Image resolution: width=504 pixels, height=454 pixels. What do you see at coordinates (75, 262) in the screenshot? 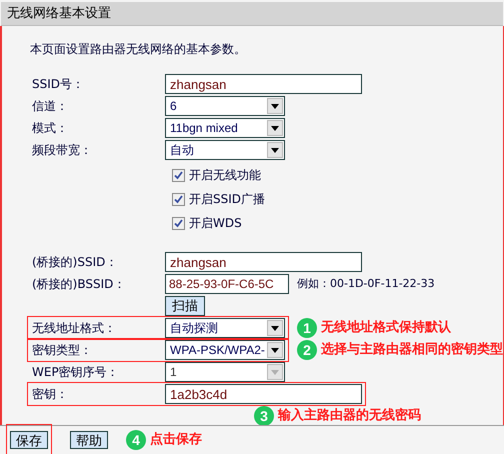
I see `field-label: (桥接的)SSID：` at bounding box center [75, 262].